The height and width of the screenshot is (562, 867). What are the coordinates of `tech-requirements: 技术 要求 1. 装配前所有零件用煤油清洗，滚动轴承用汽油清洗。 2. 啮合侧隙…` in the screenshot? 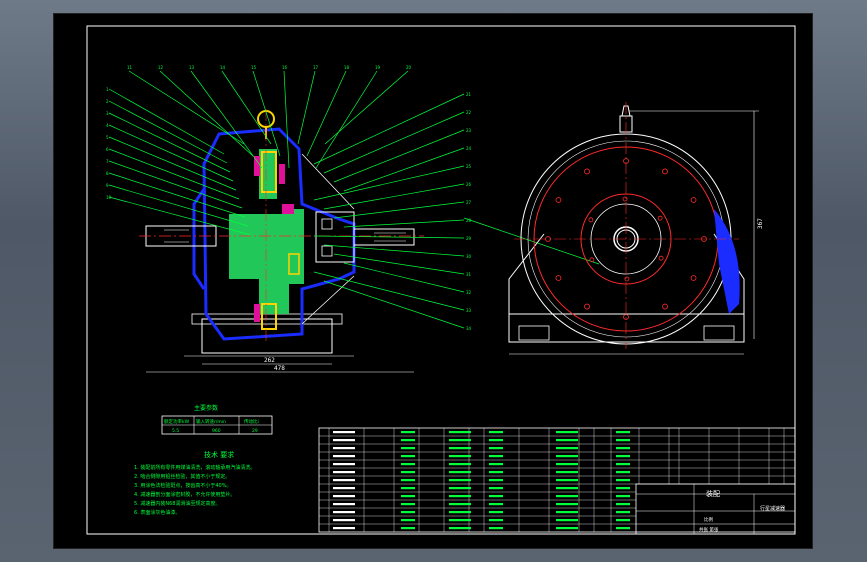 It's located at (194, 483).